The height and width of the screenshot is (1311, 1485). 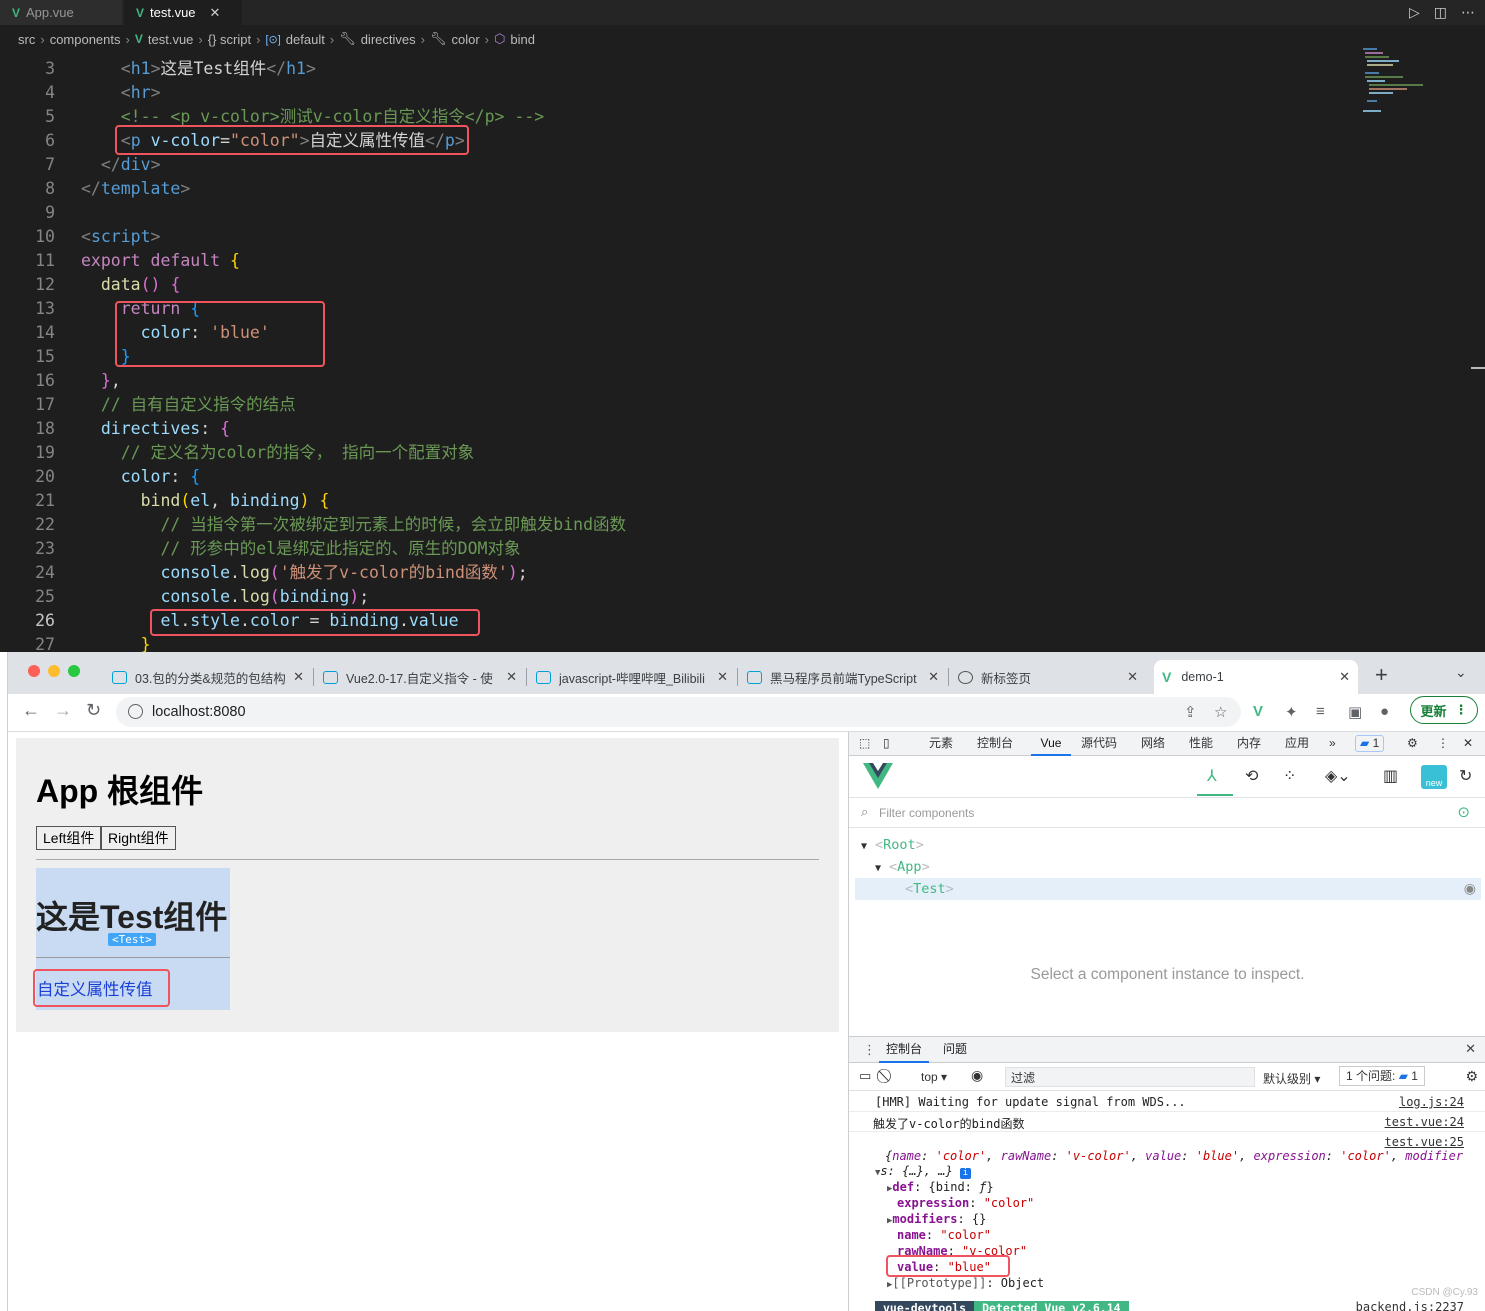 What do you see at coordinates (1444, 710) in the screenshot?
I see `update-button: 更新 ⋮` at bounding box center [1444, 710].